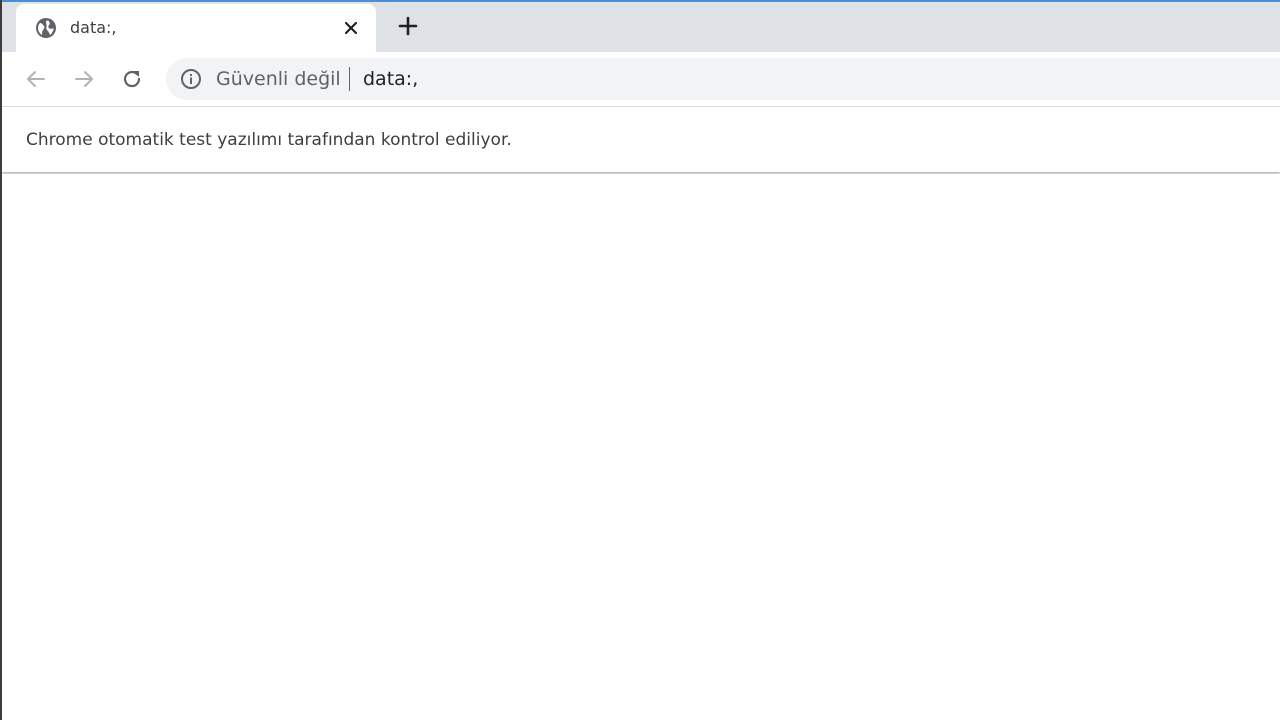  I want to click on plus-icon, so click(408, 26).